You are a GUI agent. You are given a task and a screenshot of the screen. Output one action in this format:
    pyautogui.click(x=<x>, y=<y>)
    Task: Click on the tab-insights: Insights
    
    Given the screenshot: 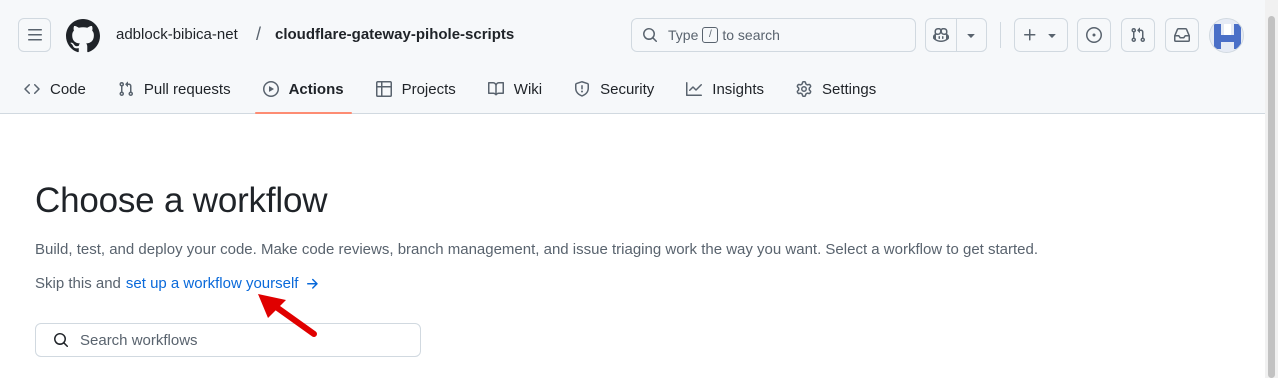 What is the action you would take?
    pyautogui.click(x=725, y=89)
    